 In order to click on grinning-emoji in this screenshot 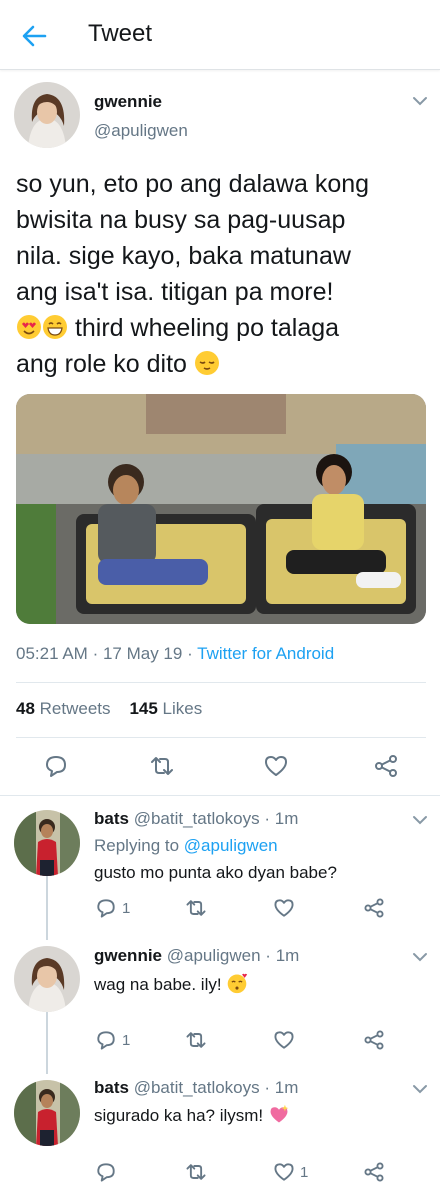, I will do `click(55, 327)`.